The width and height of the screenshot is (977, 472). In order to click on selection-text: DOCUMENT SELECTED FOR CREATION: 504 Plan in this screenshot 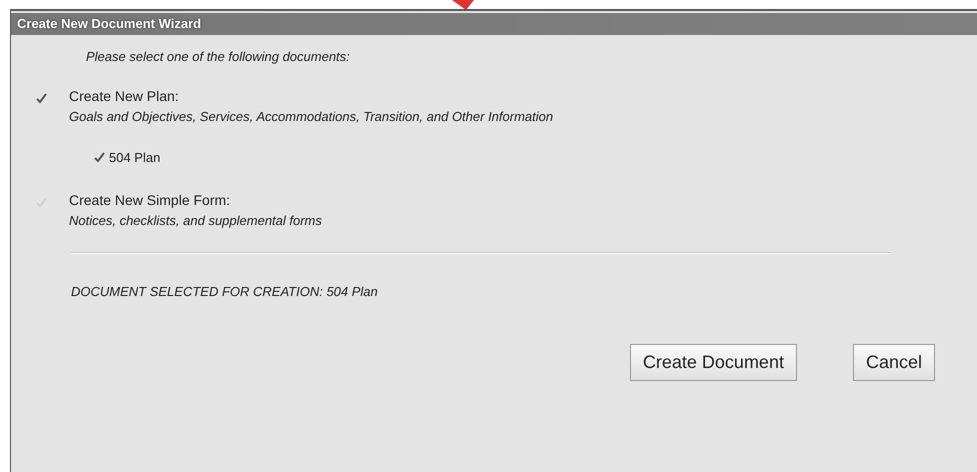, I will do `click(224, 292)`.